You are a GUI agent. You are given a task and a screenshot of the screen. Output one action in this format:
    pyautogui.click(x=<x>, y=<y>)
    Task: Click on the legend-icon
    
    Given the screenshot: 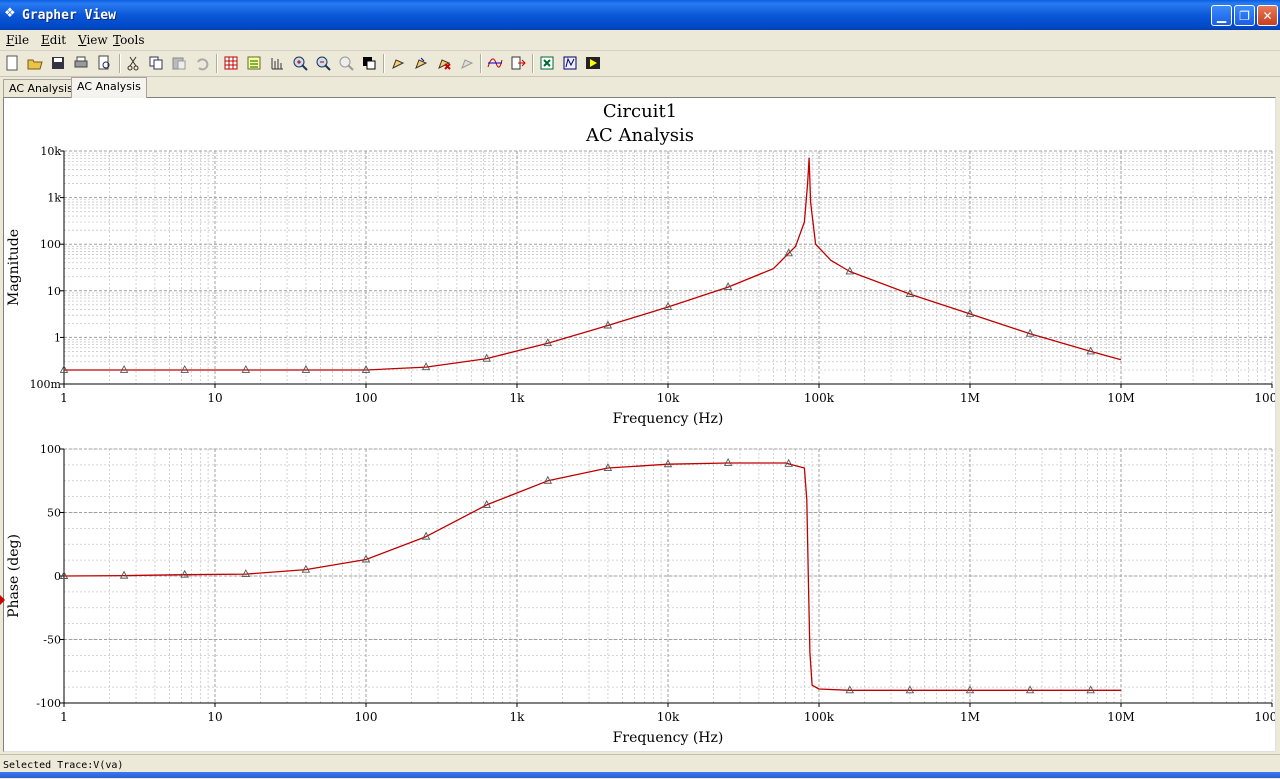 What is the action you would take?
    pyautogui.click(x=254, y=63)
    